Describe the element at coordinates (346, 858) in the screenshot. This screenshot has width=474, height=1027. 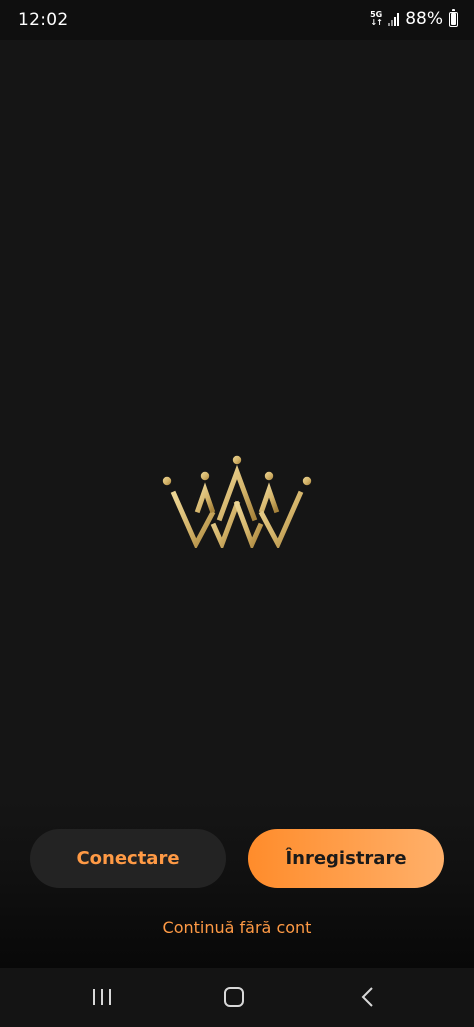
I see `register-button: Înregistrare` at that location.